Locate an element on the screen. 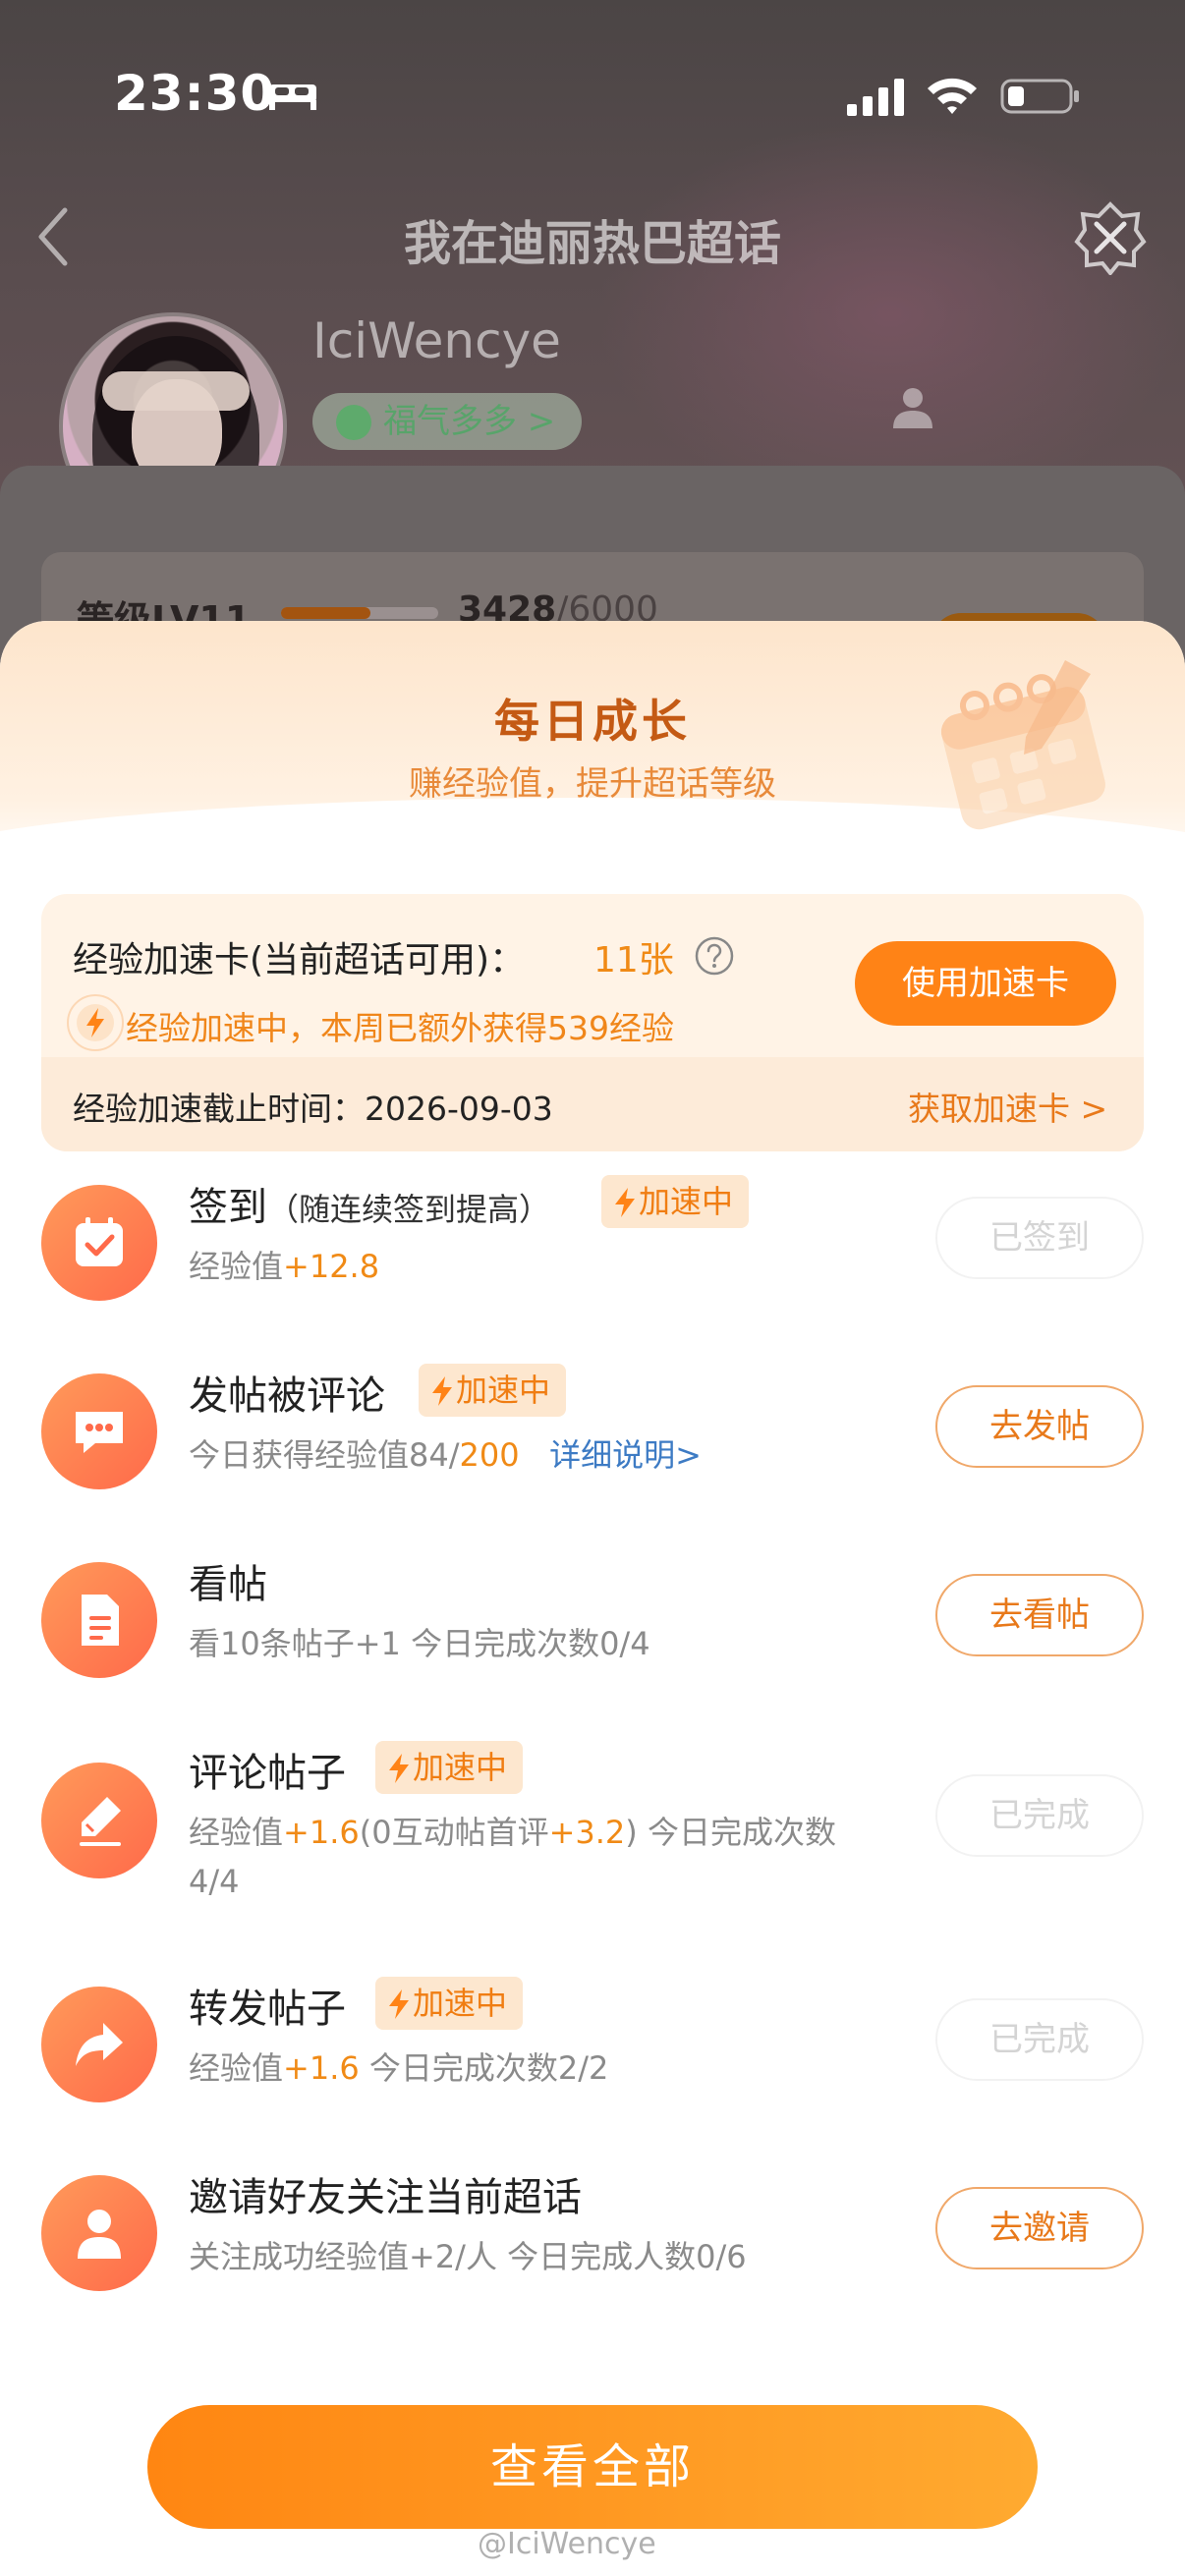  details-link: 详细说明> is located at coordinates (625, 1455).